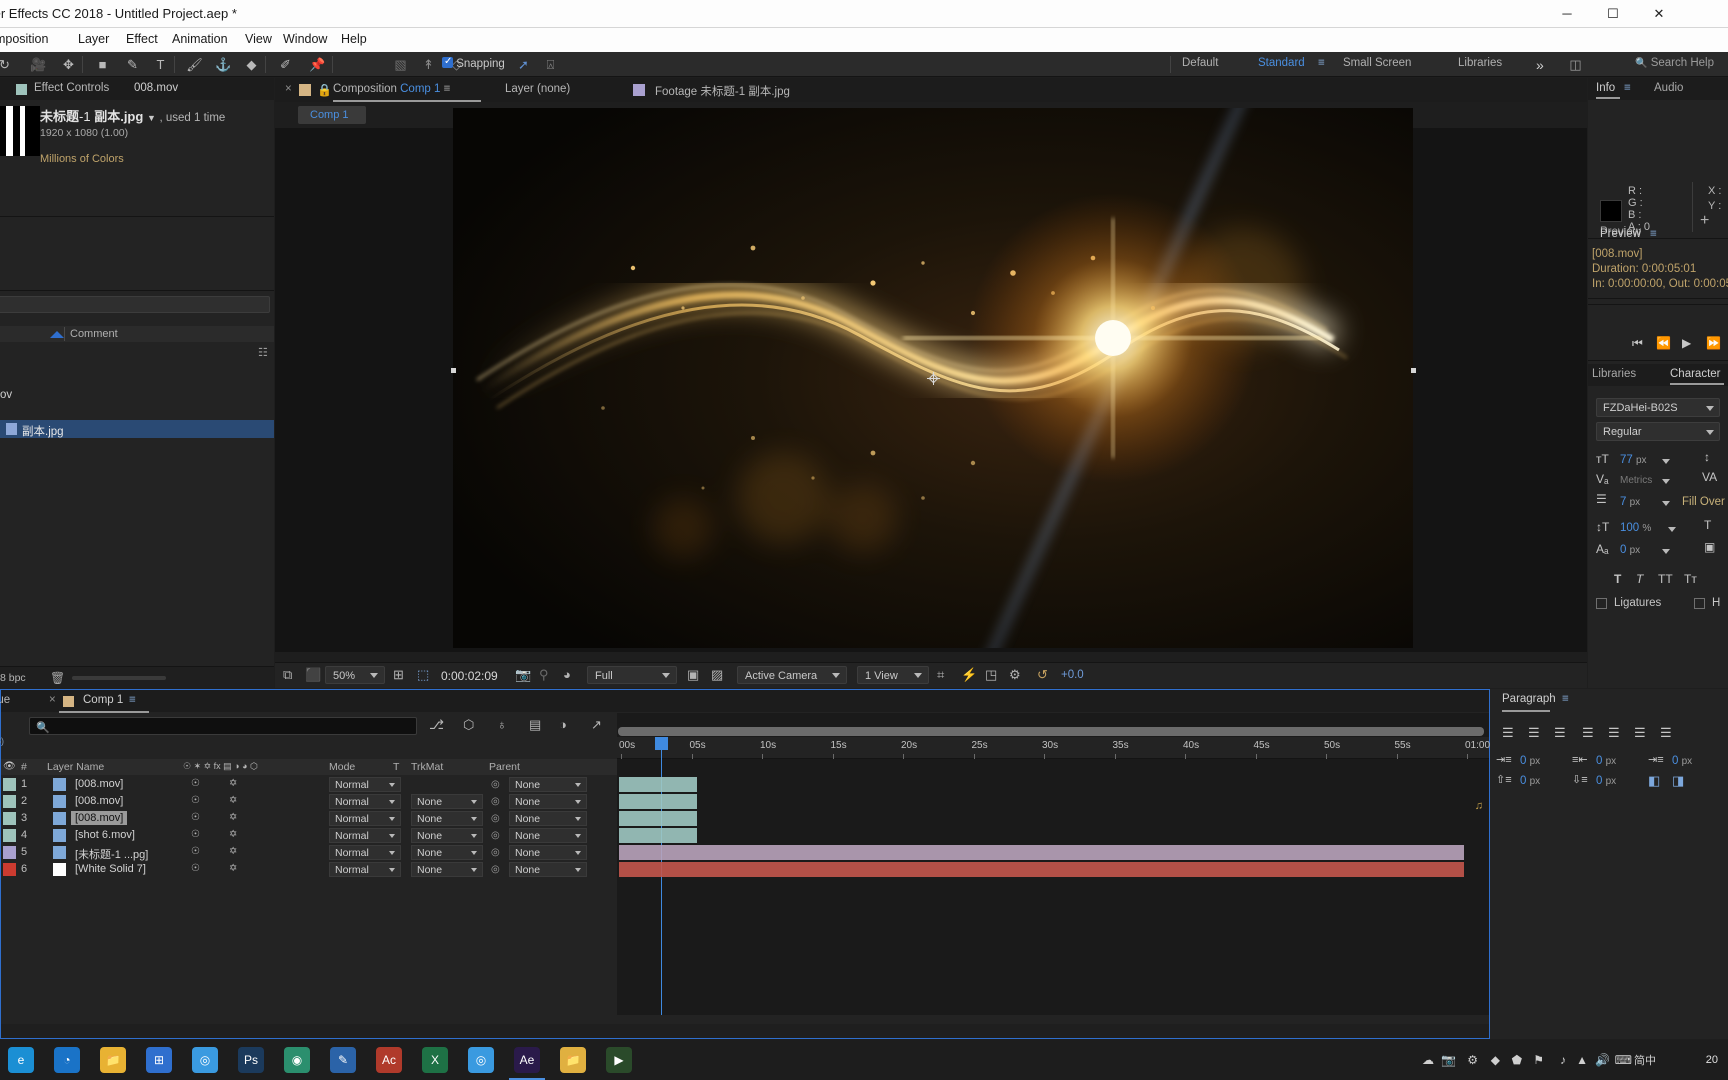  I want to click on space-after-field: 0 px, so click(1606, 781).